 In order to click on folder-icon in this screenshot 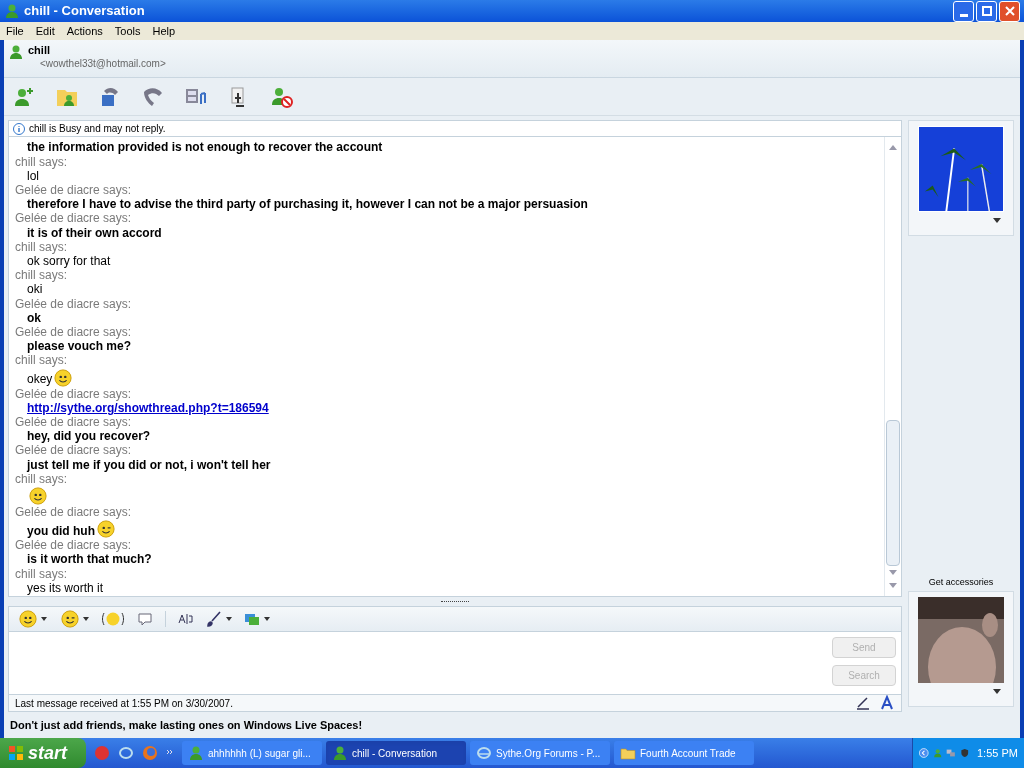, I will do `click(628, 753)`.